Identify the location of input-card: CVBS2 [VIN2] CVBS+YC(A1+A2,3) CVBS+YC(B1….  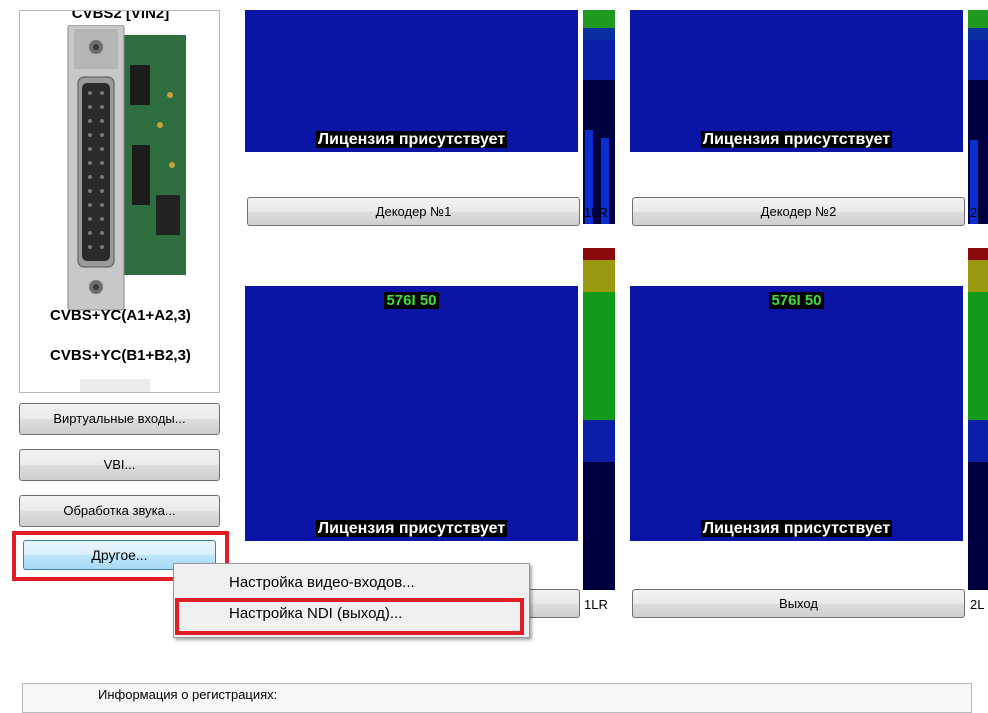
(119, 201).